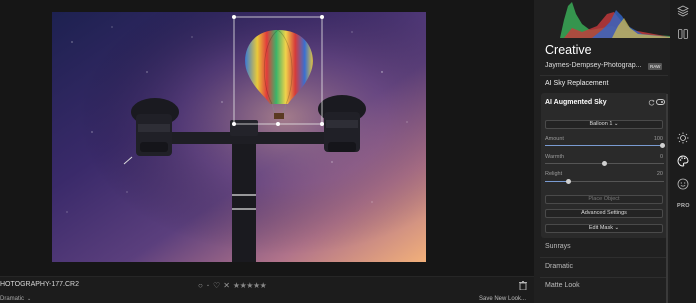 This screenshot has width=696, height=303. I want to click on relight-value: 20, so click(660, 174).